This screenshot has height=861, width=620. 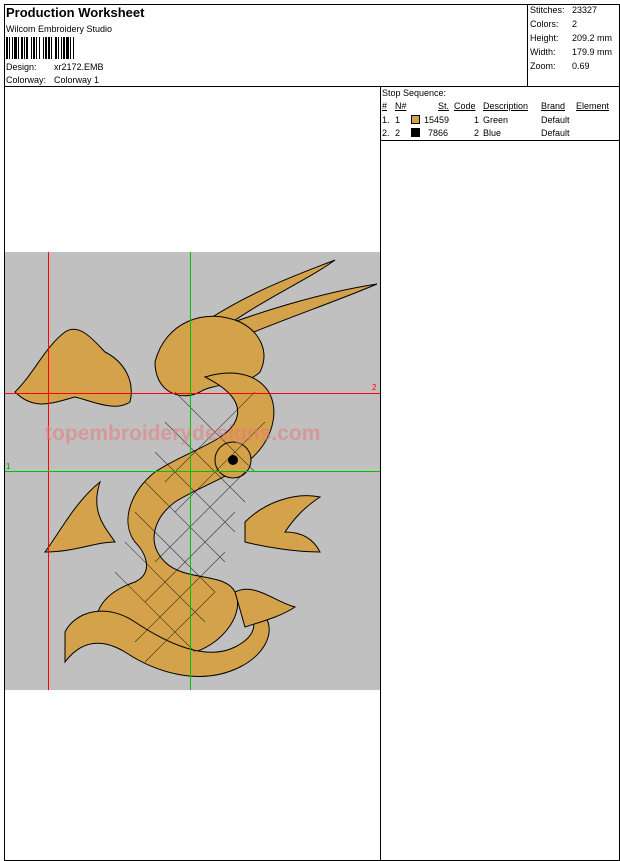 I want to click on green-guide-horizontal, so click(x=192, y=471).